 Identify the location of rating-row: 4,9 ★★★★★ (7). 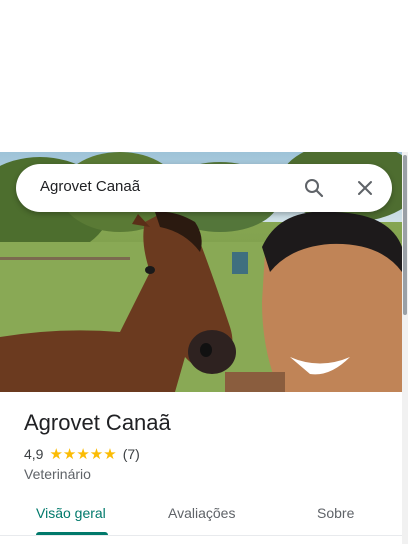
(82, 454).